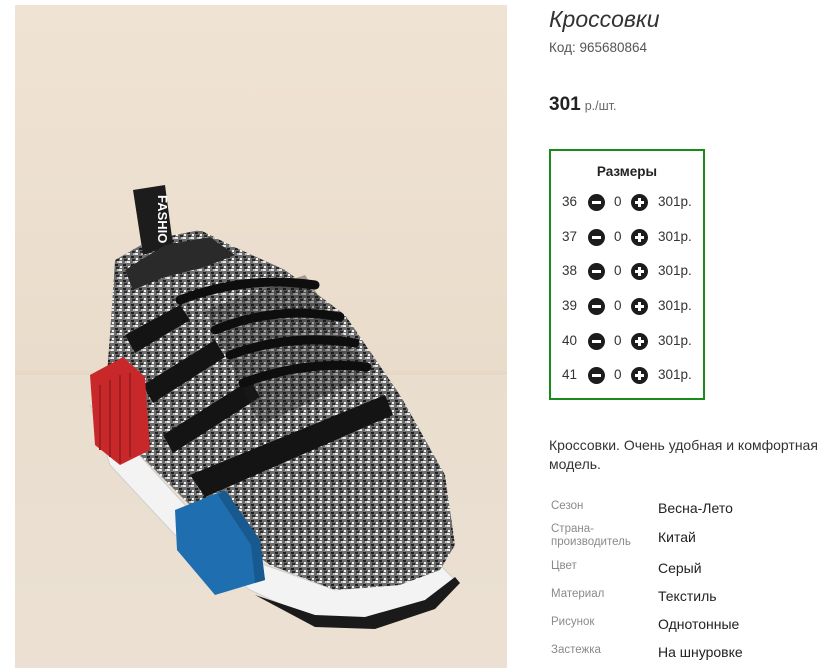  Describe the element at coordinates (627, 171) in the screenshot. I see `sizes-title: Размеры` at that location.